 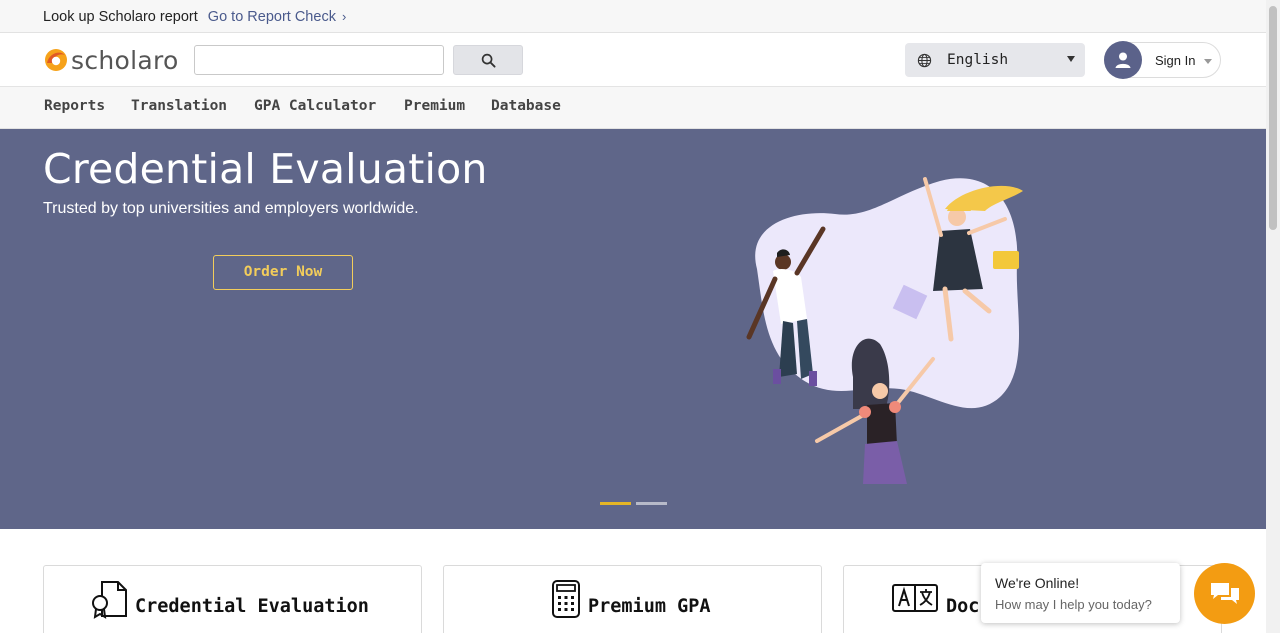 What do you see at coordinates (74, 107) in the screenshot?
I see `nav-item-reports: Reports` at bounding box center [74, 107].